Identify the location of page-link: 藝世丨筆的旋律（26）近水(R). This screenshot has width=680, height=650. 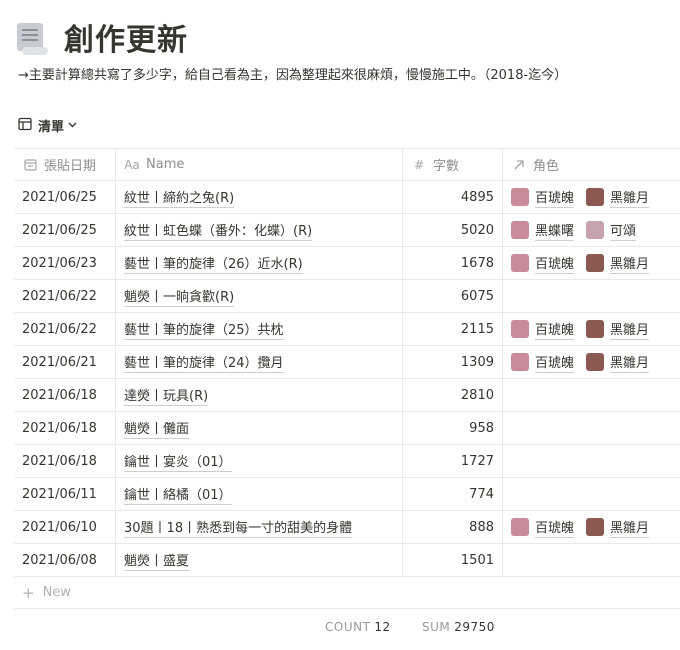
(213, 263).